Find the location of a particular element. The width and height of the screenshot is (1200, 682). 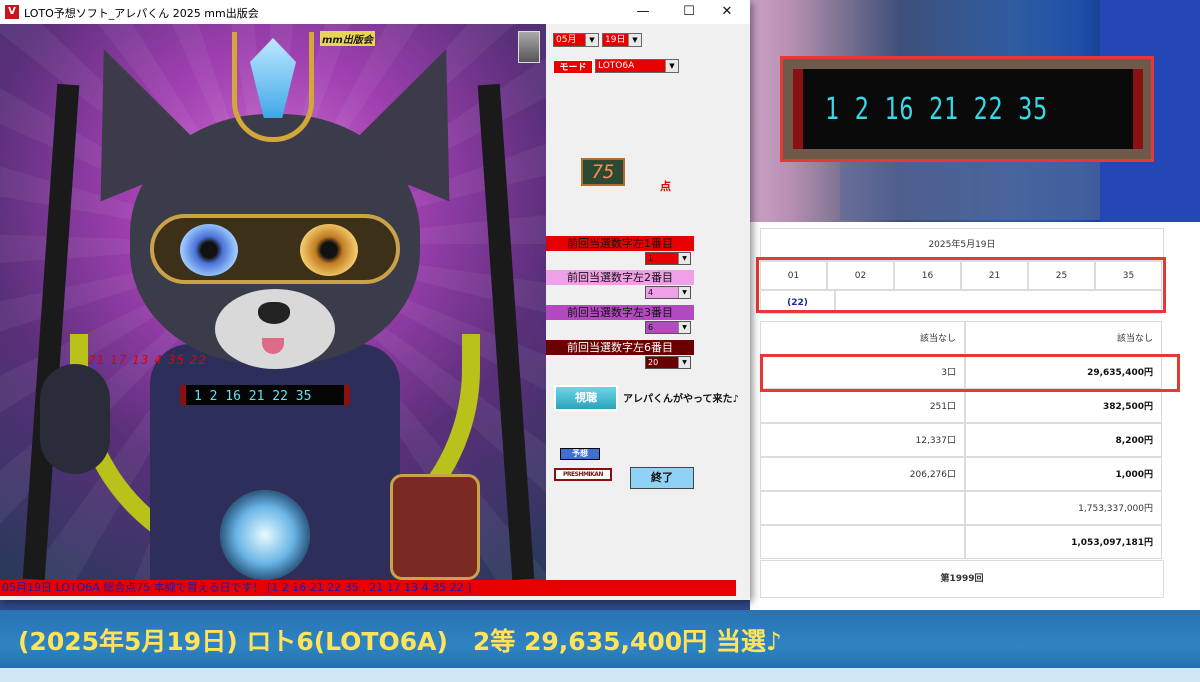

video-winning-numbers: 1 2 16 21 22 35 is located at coordinates (937, 109).